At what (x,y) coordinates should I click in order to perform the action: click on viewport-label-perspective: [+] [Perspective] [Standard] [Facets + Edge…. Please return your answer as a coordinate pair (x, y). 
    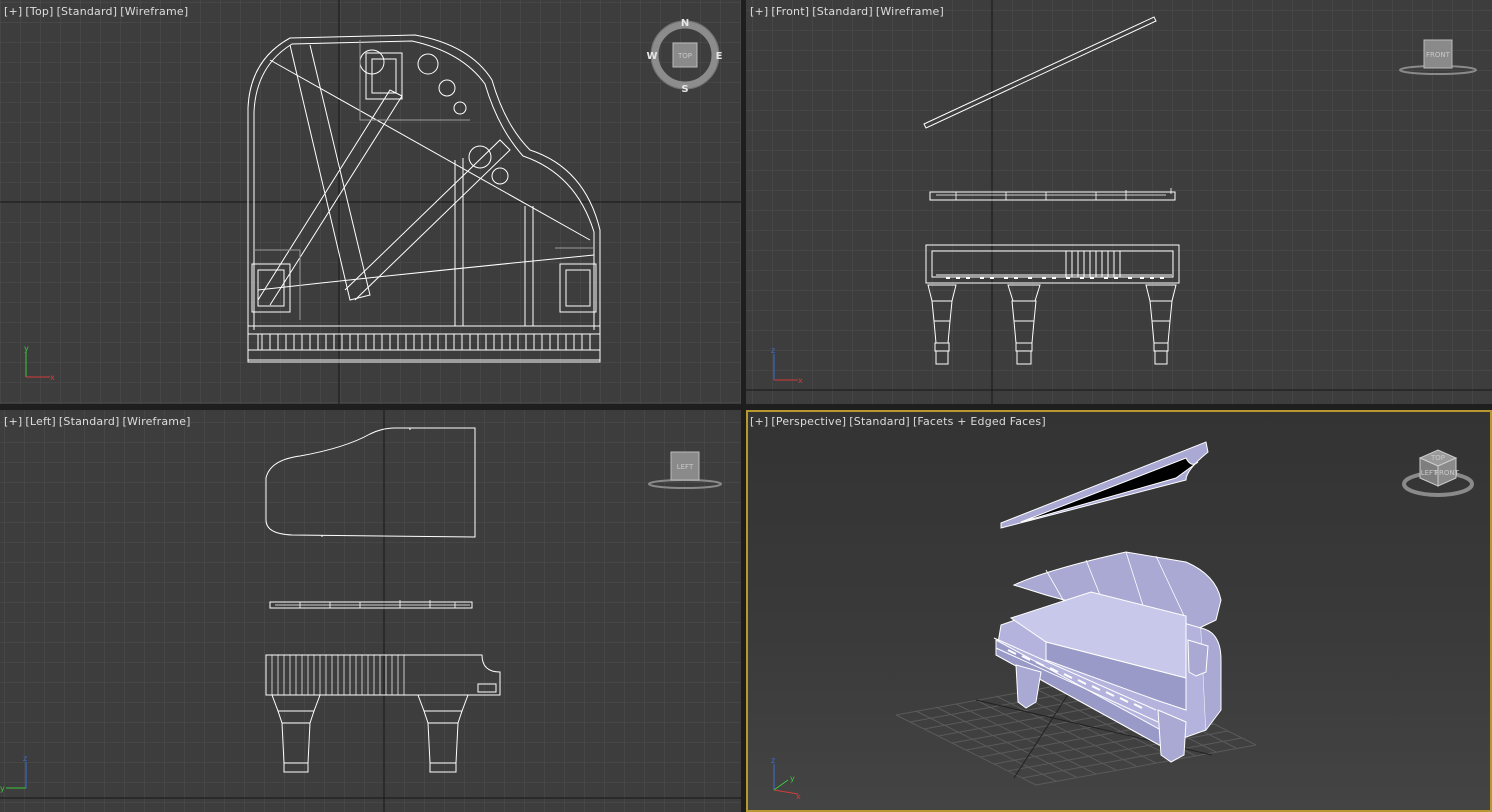
    Looking at the image, I should click on (899, 421).